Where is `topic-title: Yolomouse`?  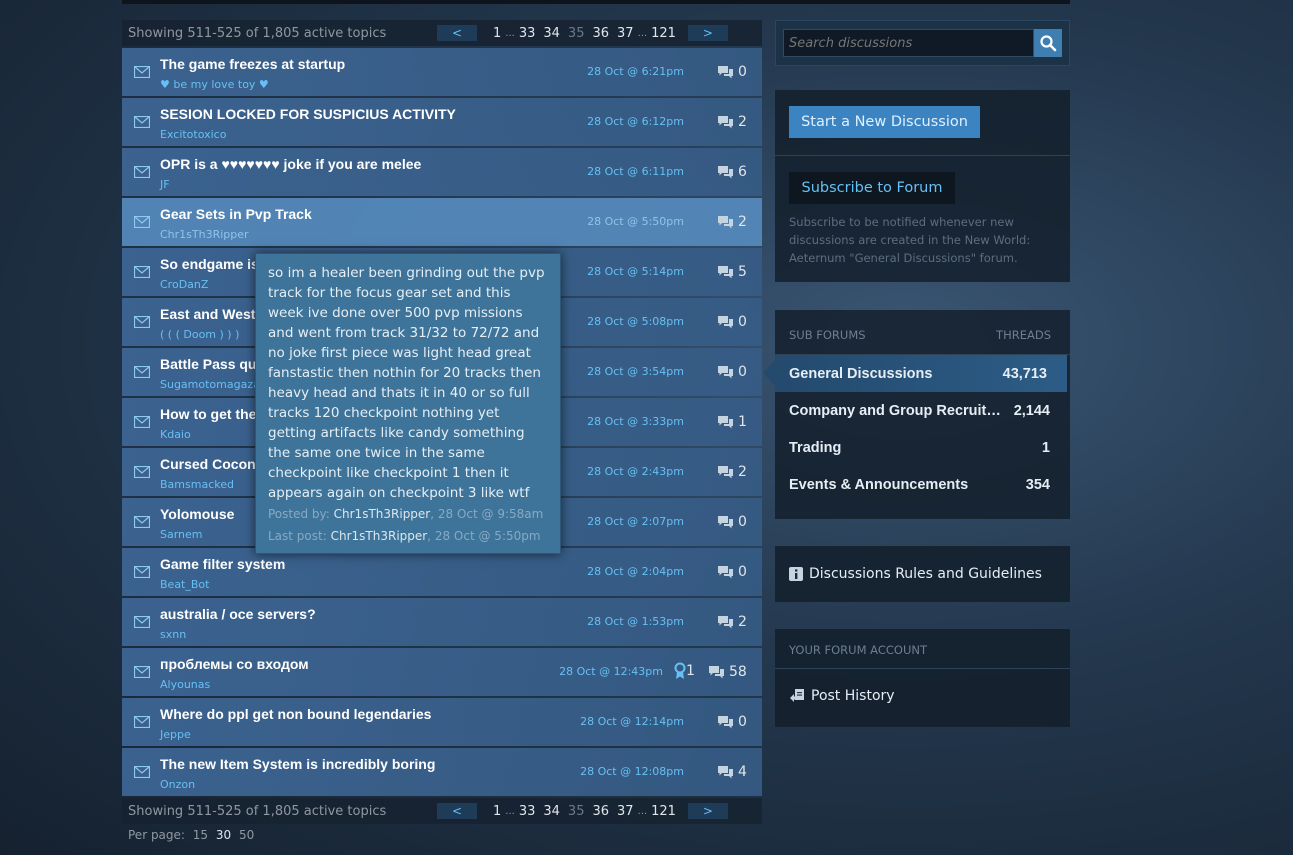 topic-title: Yolomouse is located at coordinates (197, 514).